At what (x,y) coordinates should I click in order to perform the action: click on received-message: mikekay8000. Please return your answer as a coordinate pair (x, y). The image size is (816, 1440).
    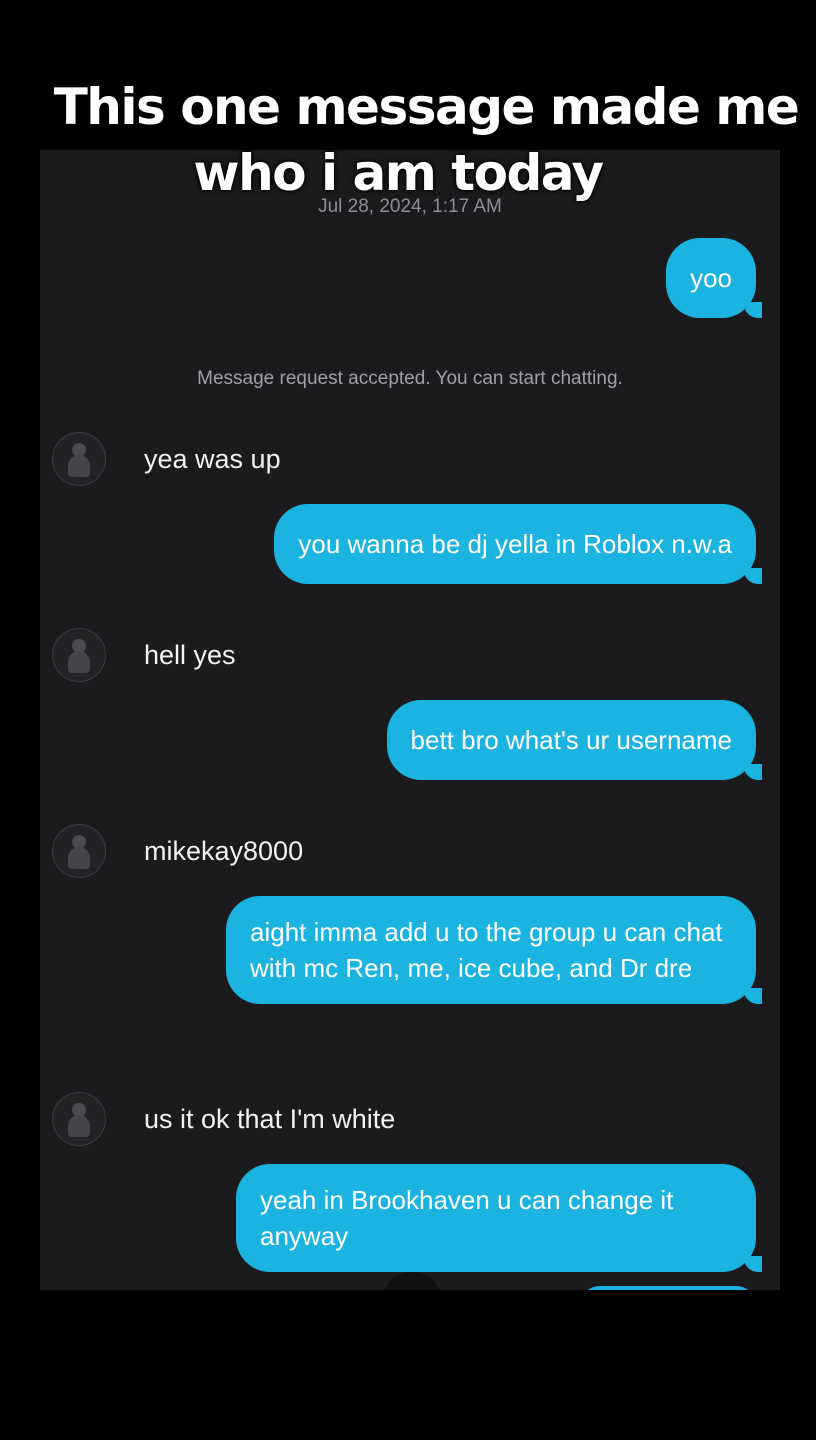
    Looking at the image, I should click on (177, 851).